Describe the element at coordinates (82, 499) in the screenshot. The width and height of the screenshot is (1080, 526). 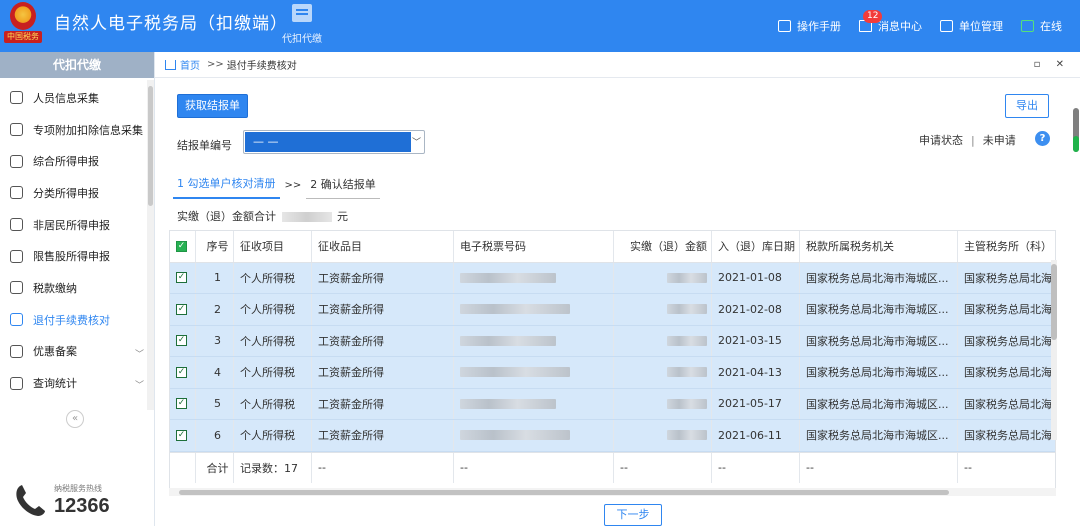
I see `service-hotline: 纳税服务热线 12366` at that location.